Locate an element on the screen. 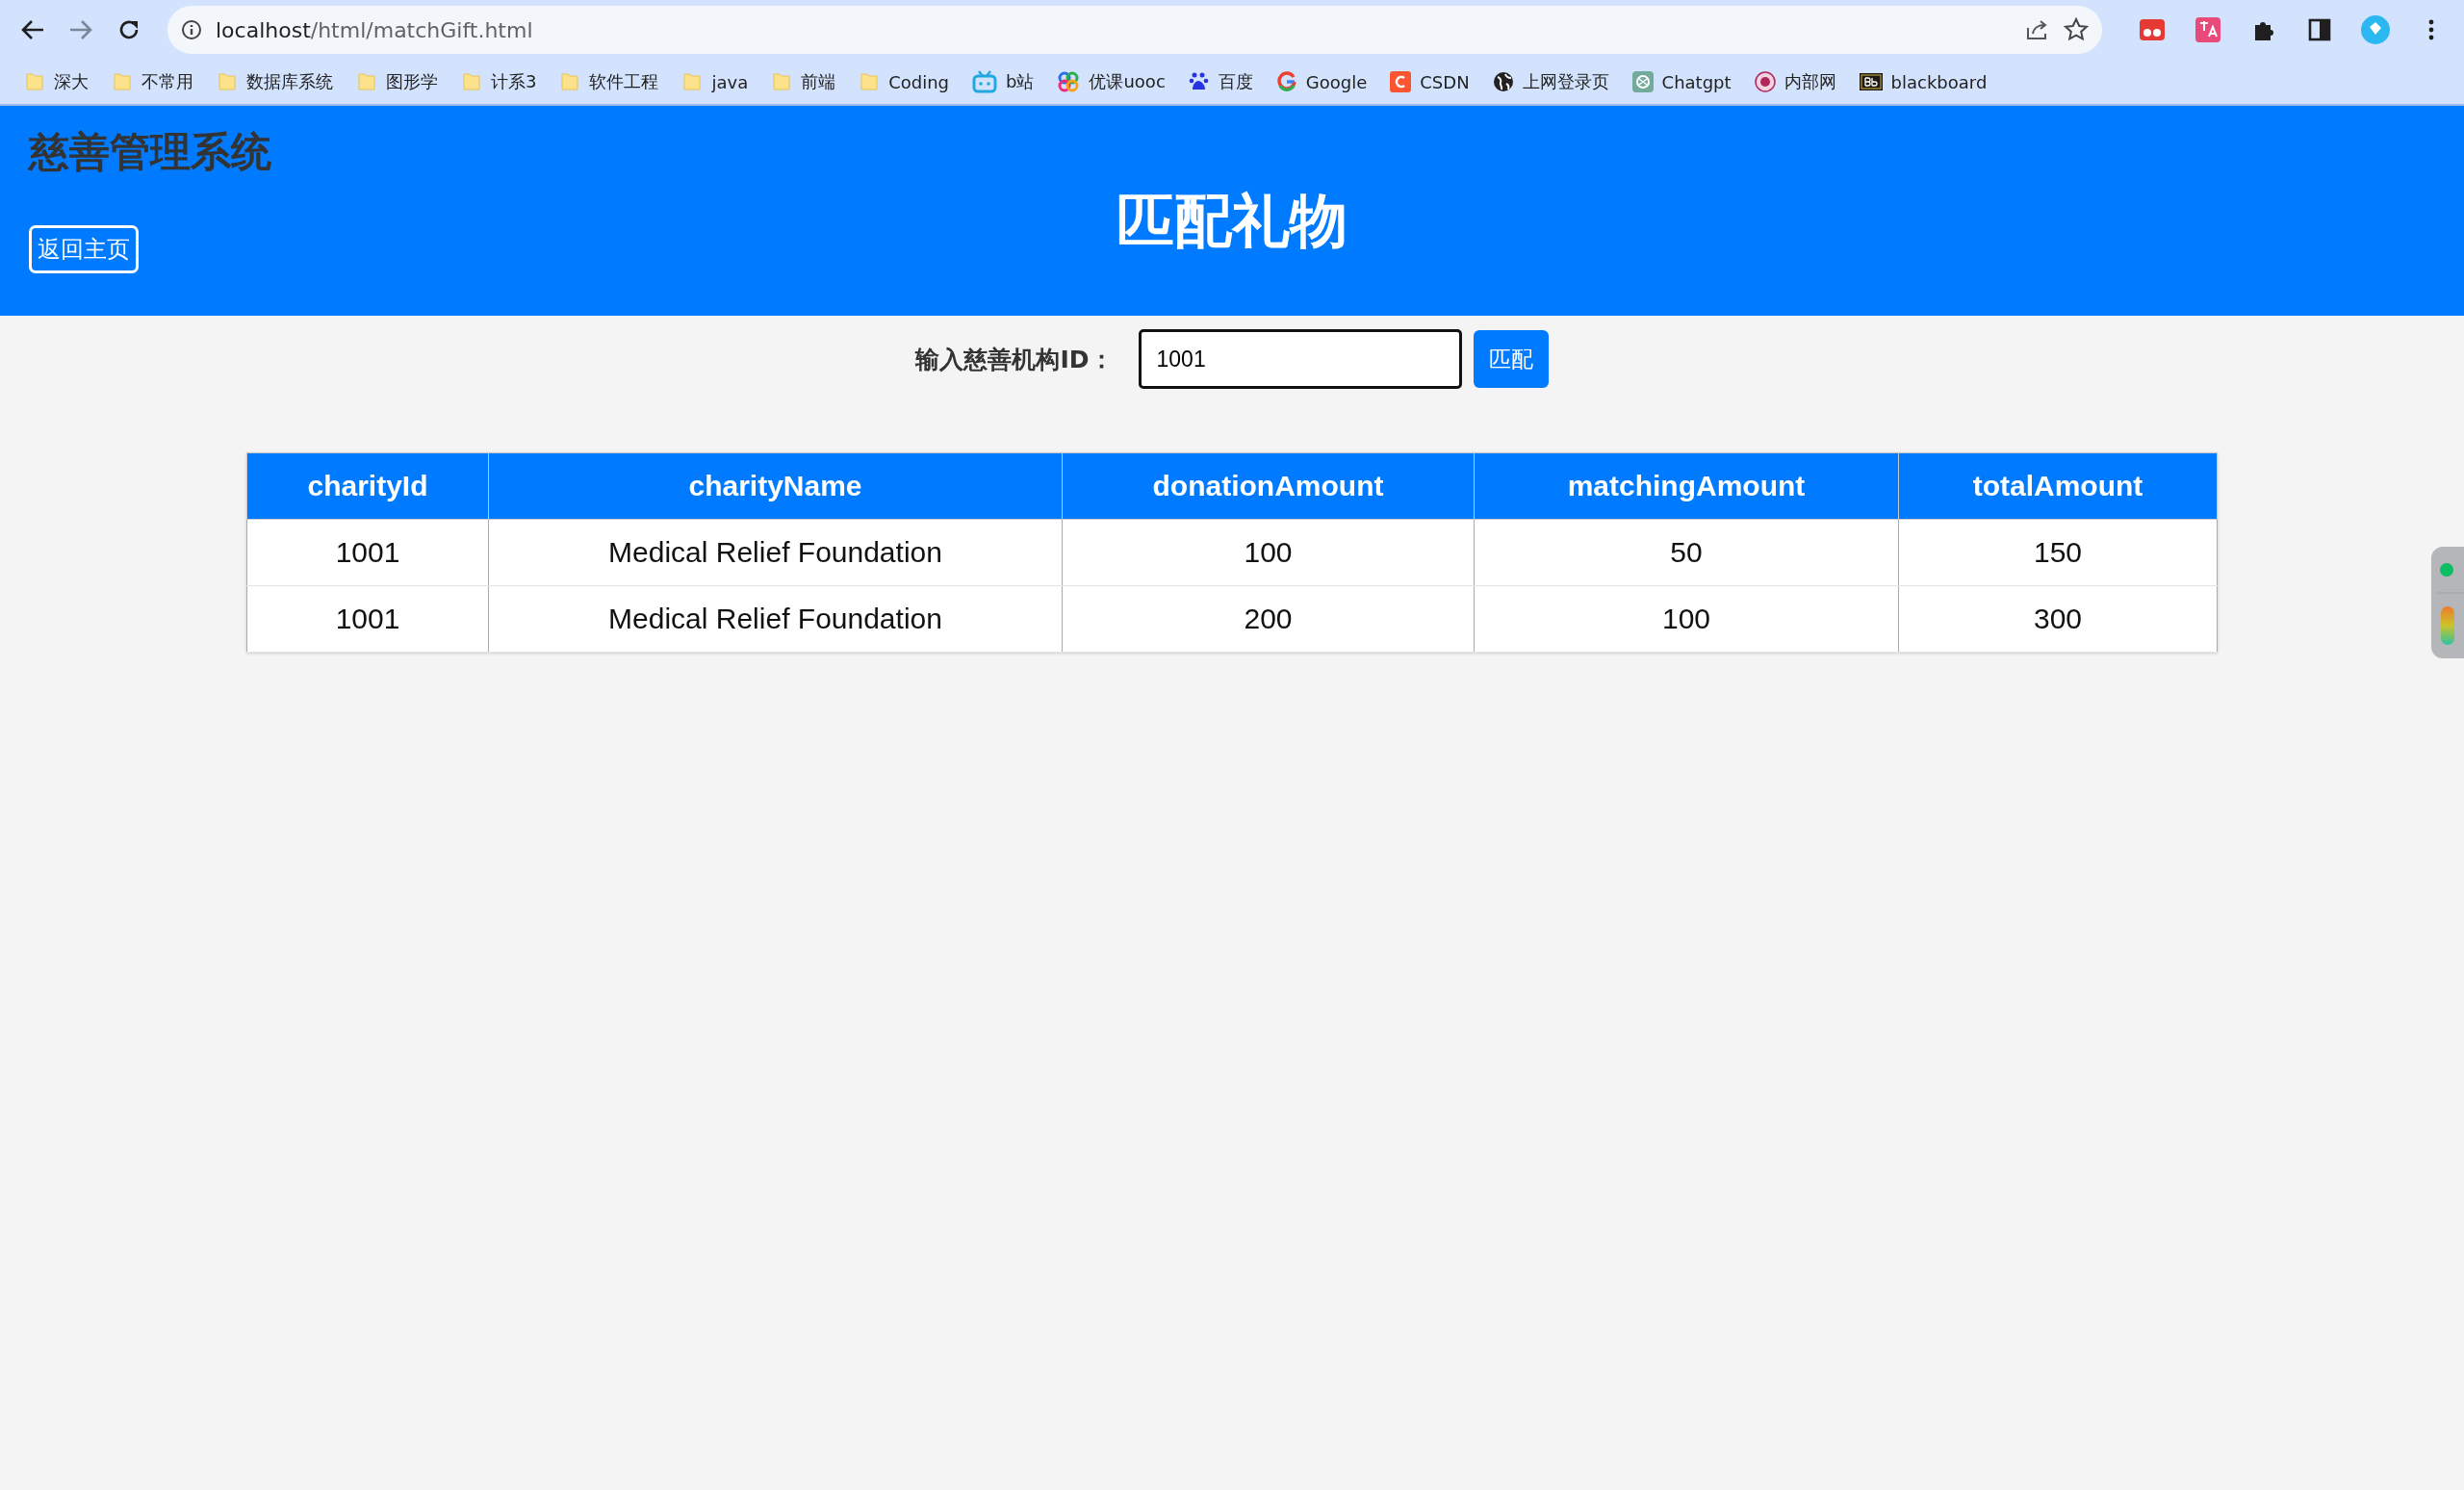 This screenshot has width=2464, height=1490. table-cell: 150 is located at coordinates (2058, 552).